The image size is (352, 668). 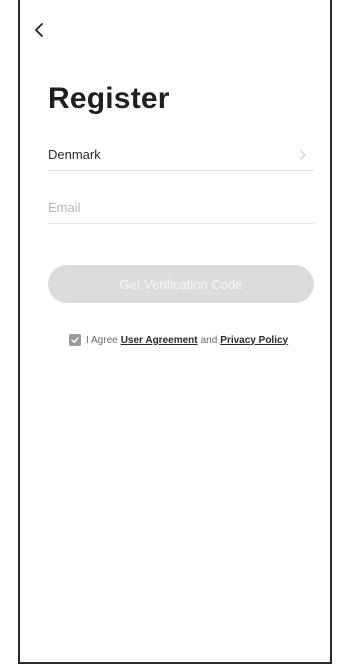 I want to click on country-value: Denmark, so click(x=74, y=154).